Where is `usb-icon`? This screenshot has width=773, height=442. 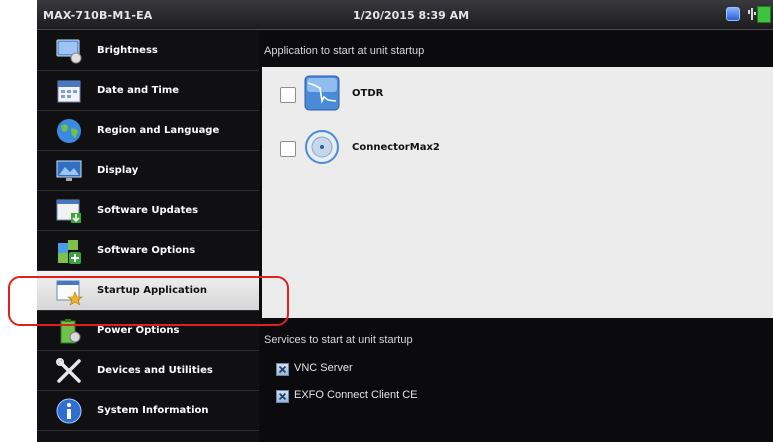
usb-icon is located at coordinates (752, 14).